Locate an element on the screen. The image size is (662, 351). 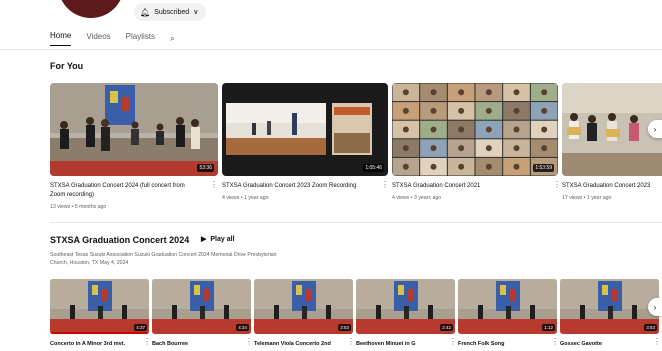
for-you-title: For You is located at coordinates (67, 66).